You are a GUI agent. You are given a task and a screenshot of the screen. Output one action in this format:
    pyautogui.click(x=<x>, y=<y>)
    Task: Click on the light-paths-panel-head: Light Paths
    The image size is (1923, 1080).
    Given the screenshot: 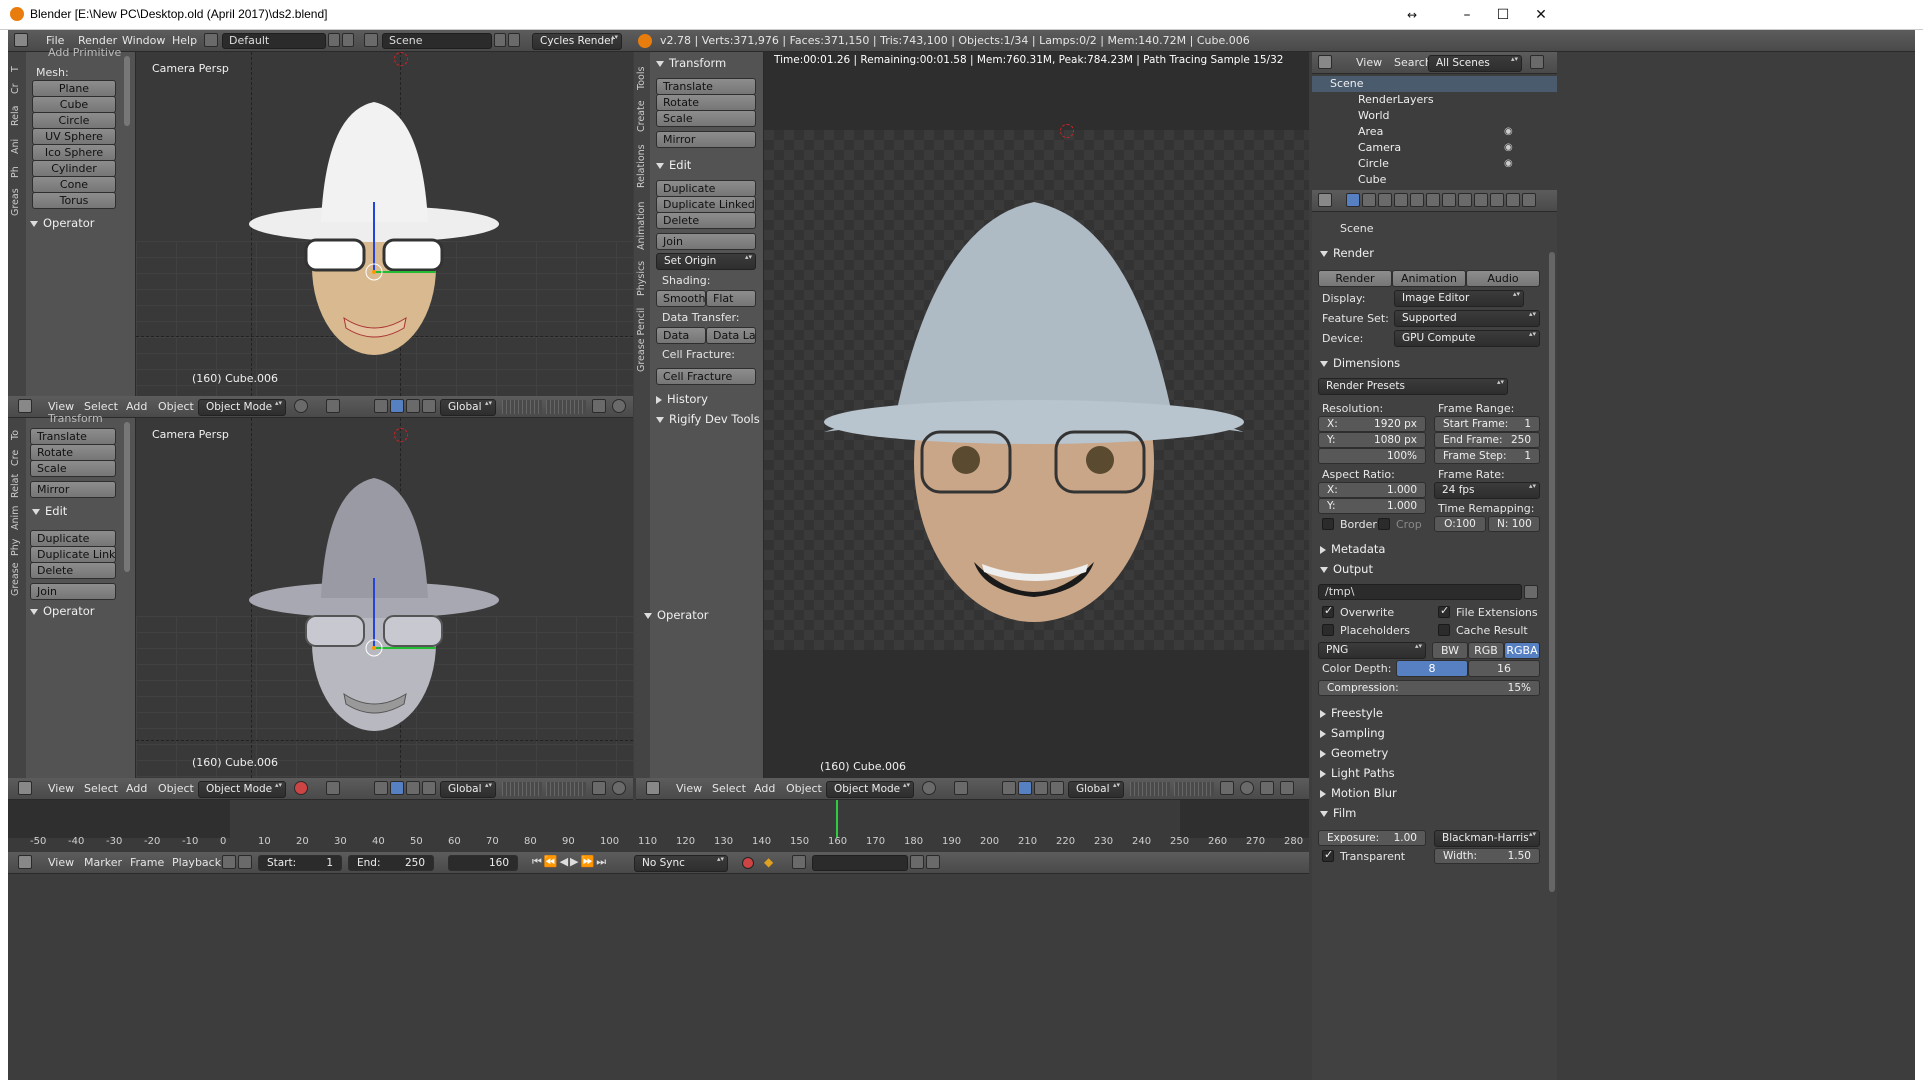 What is the action you would take?
    pyautogui.click(x=1357, y=773)
    